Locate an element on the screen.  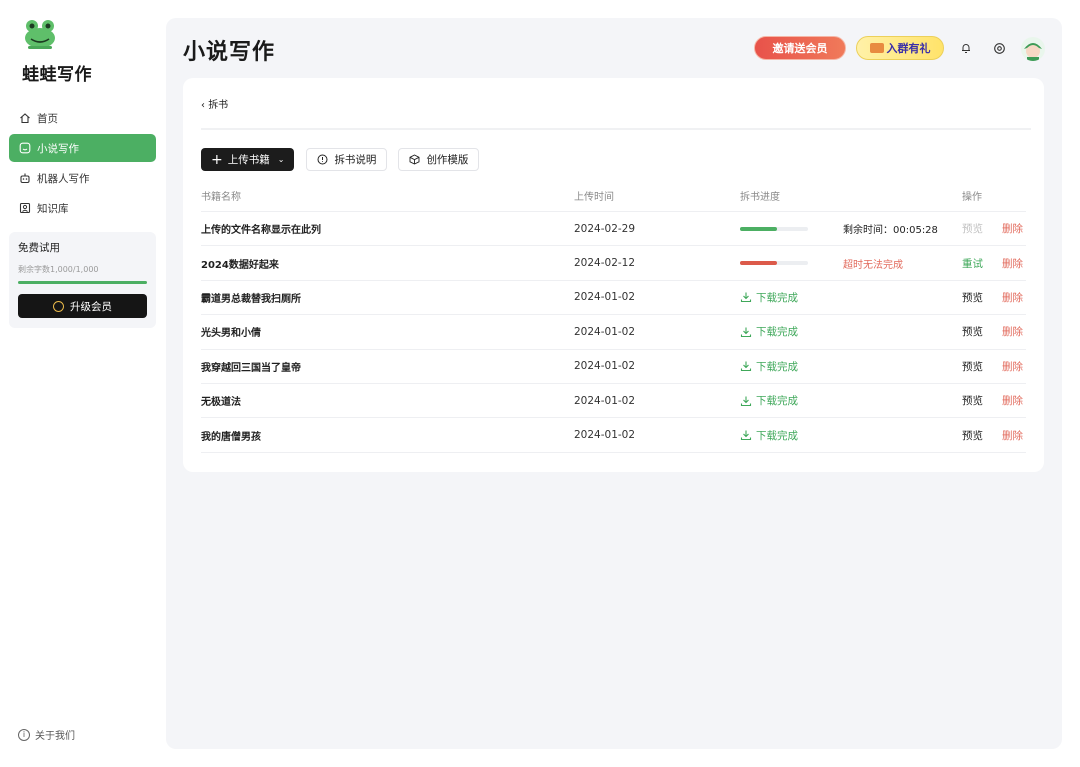
create-template-button: 创作模版 is located at coordinates (439, 159).